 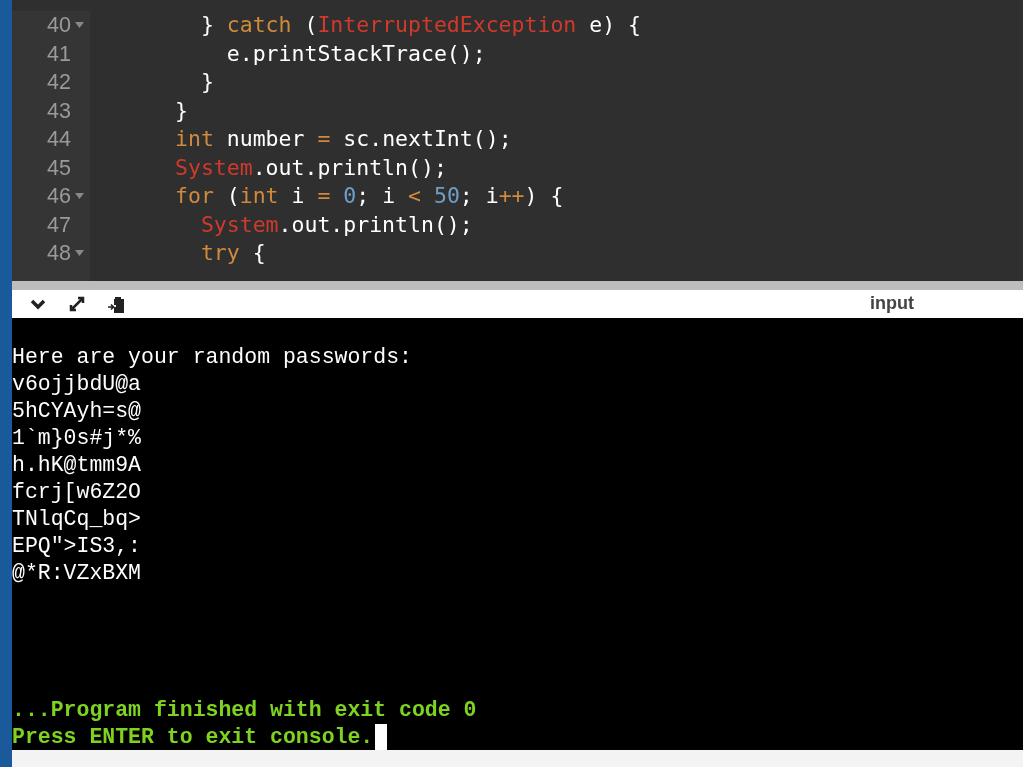 What do you see at coordinates (117, 304) in the screenshot?
I see `clipboard-icon` at bounding box center [117, 304].